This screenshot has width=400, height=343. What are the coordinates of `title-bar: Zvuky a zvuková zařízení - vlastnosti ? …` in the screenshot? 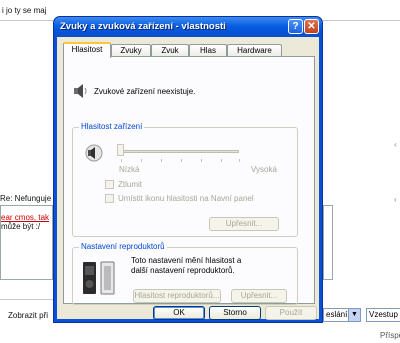 It's located at (188, 27).